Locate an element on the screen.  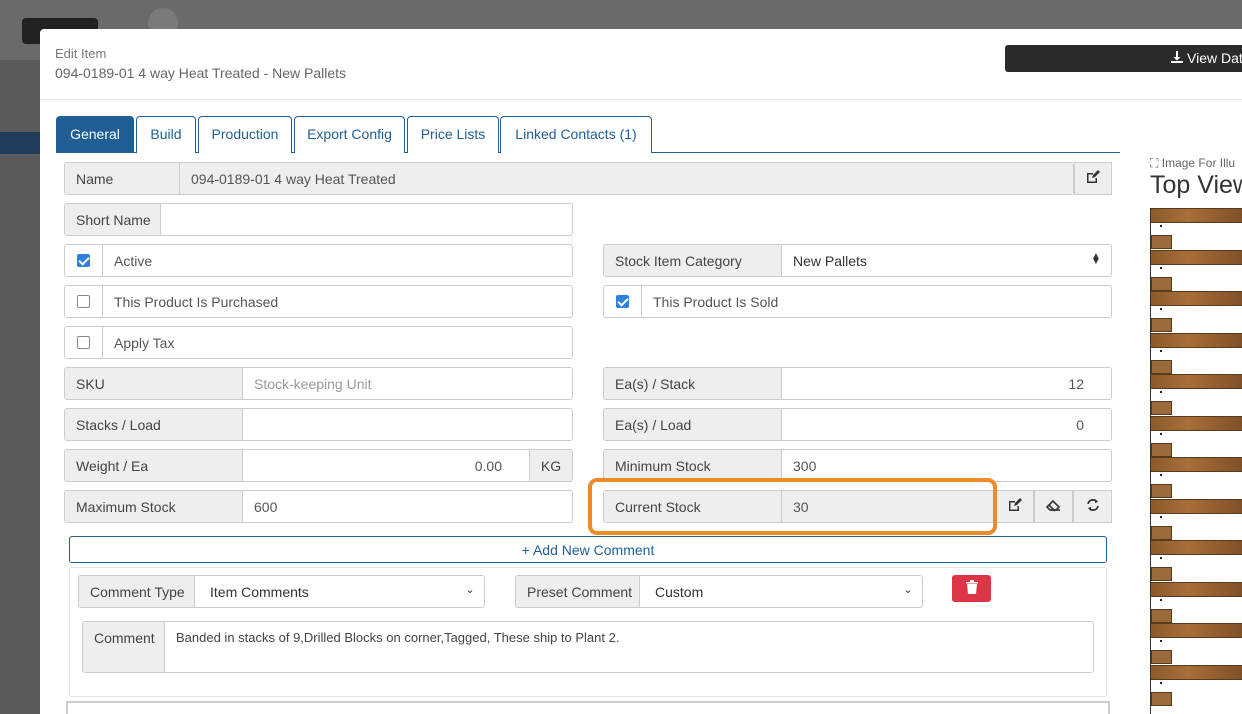
next-section is located at coordinates (588, 707).